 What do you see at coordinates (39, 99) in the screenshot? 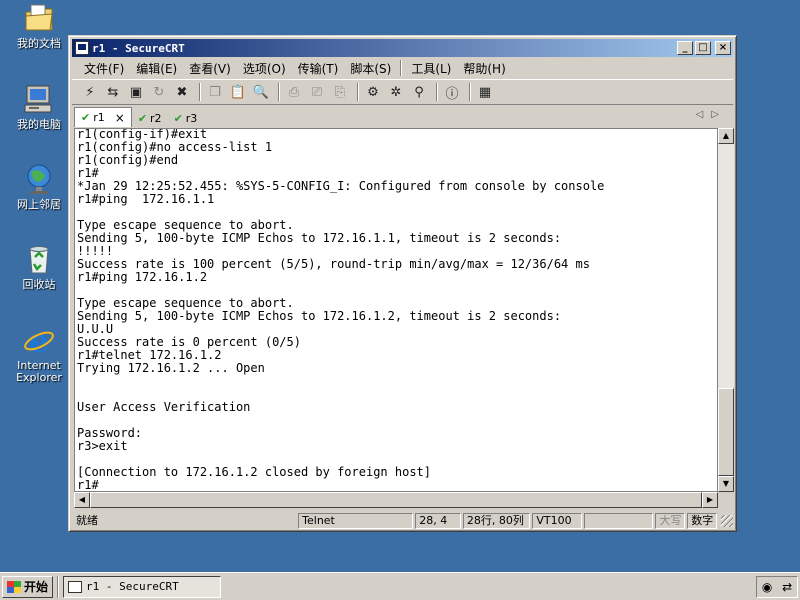
I see `computer-icon` at bounding box center [39, 99].